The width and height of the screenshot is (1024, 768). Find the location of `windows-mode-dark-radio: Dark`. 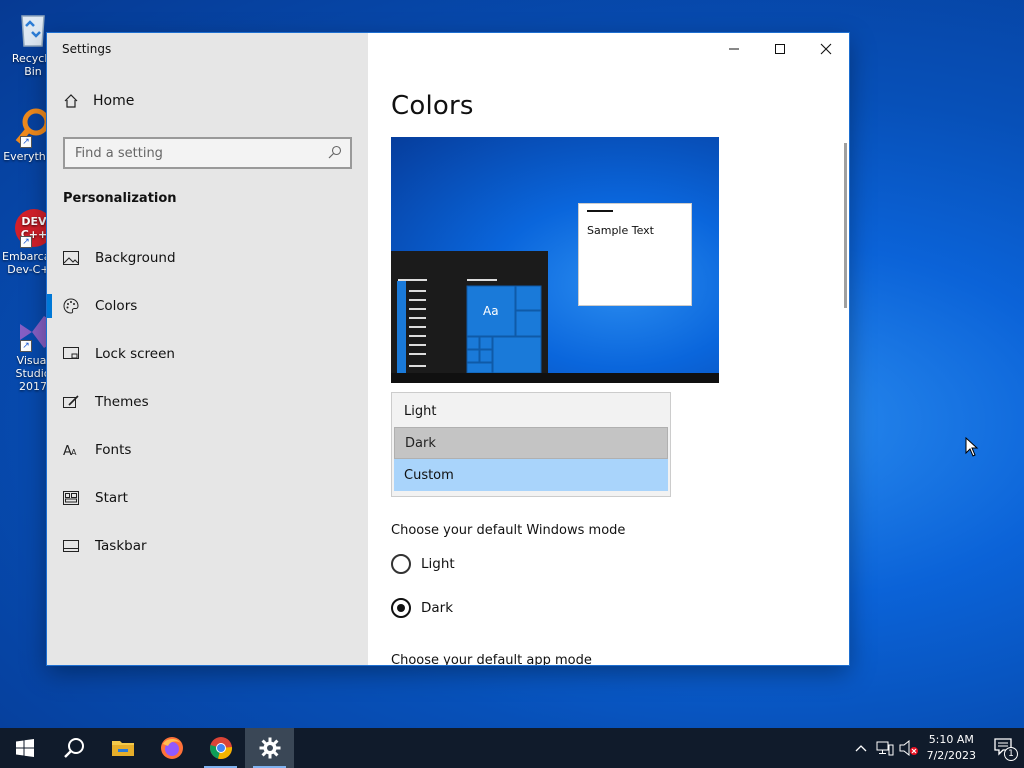

windows-mode-dark-radio: Dark is located at coordinates (422, 608).